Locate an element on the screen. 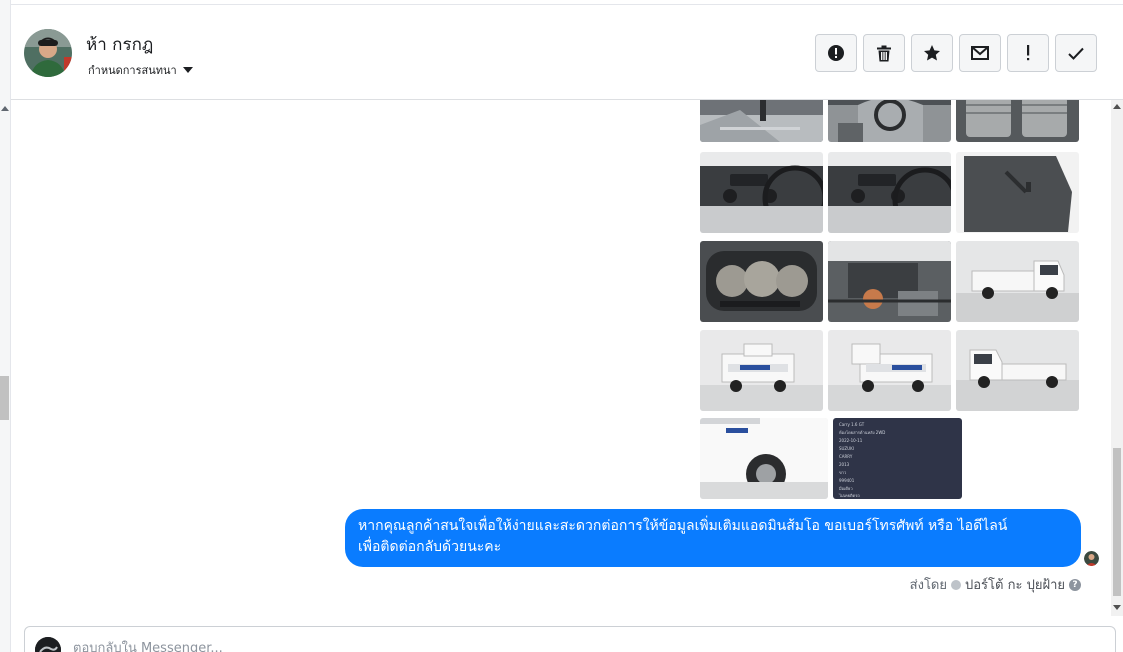 Image resolution: width=1123 pixels, height=652 pixels. svg-text: CARRY is located at coordinates (846, 456).